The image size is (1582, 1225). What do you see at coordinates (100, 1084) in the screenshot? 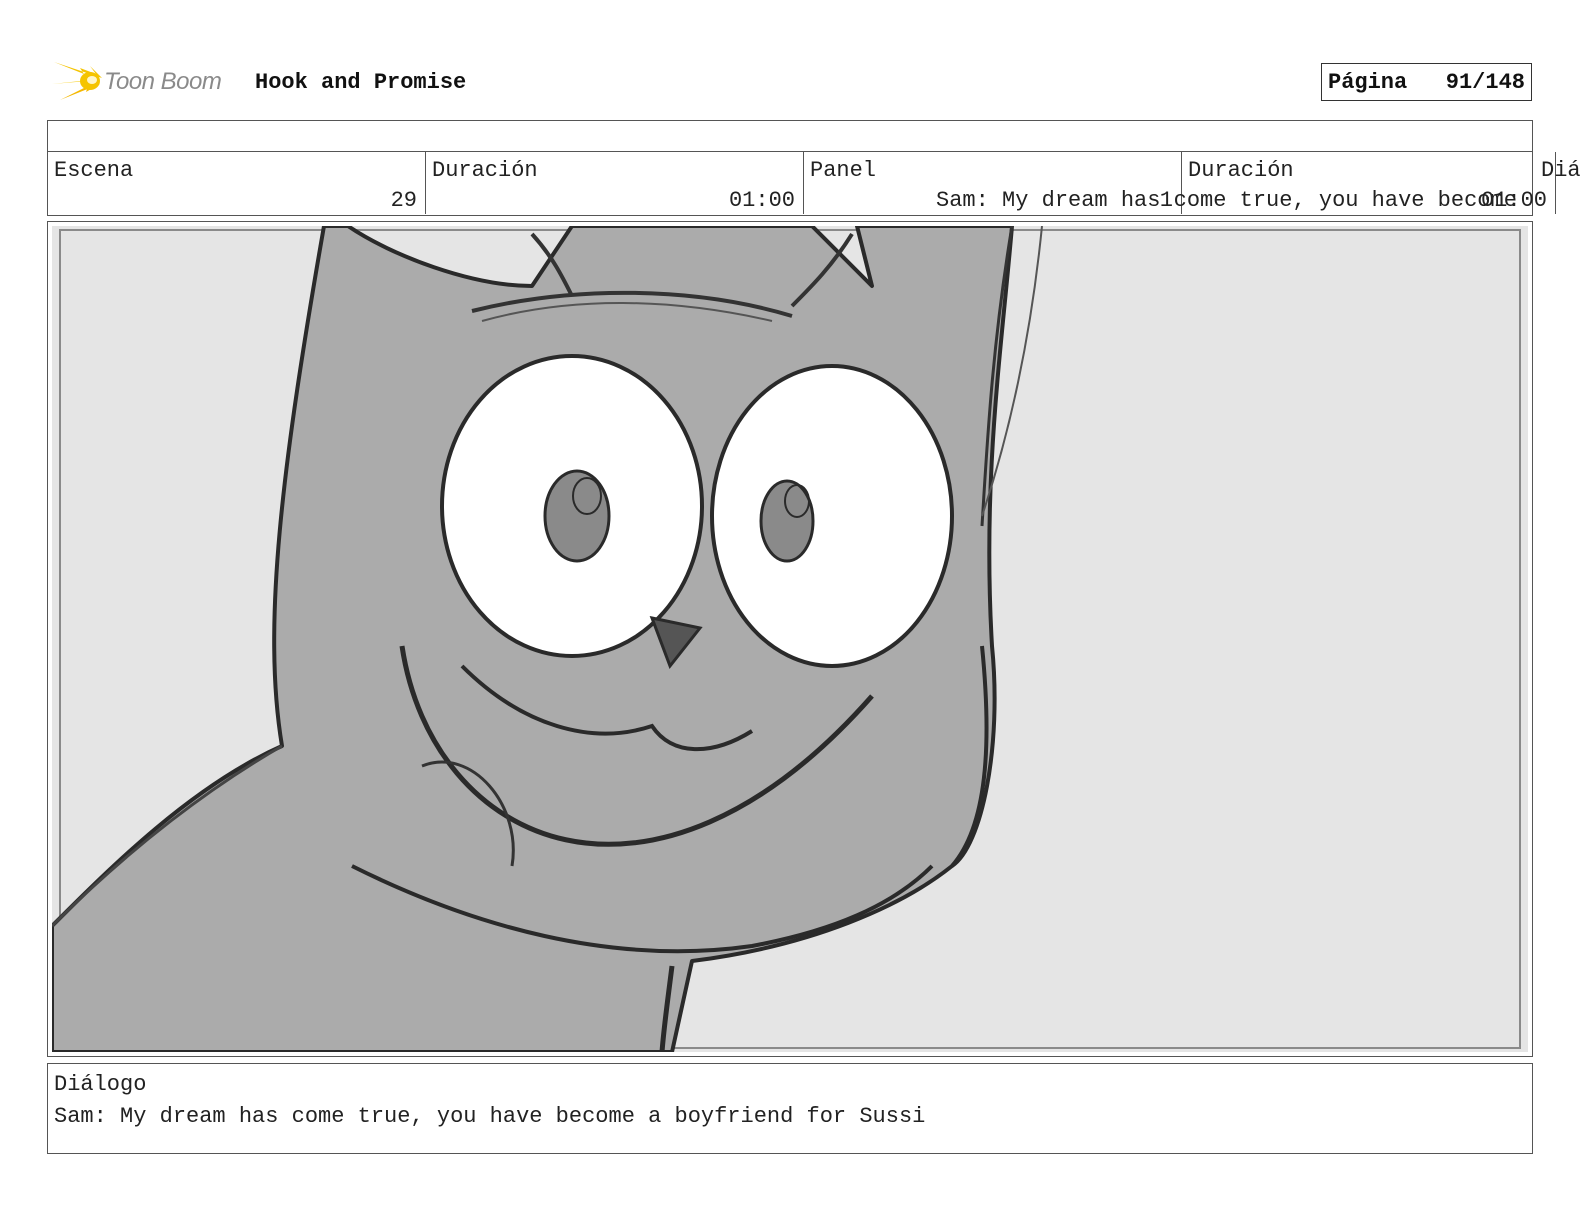
I see `dialogue-label: Diálogo` at bounding box center [100, 1084].